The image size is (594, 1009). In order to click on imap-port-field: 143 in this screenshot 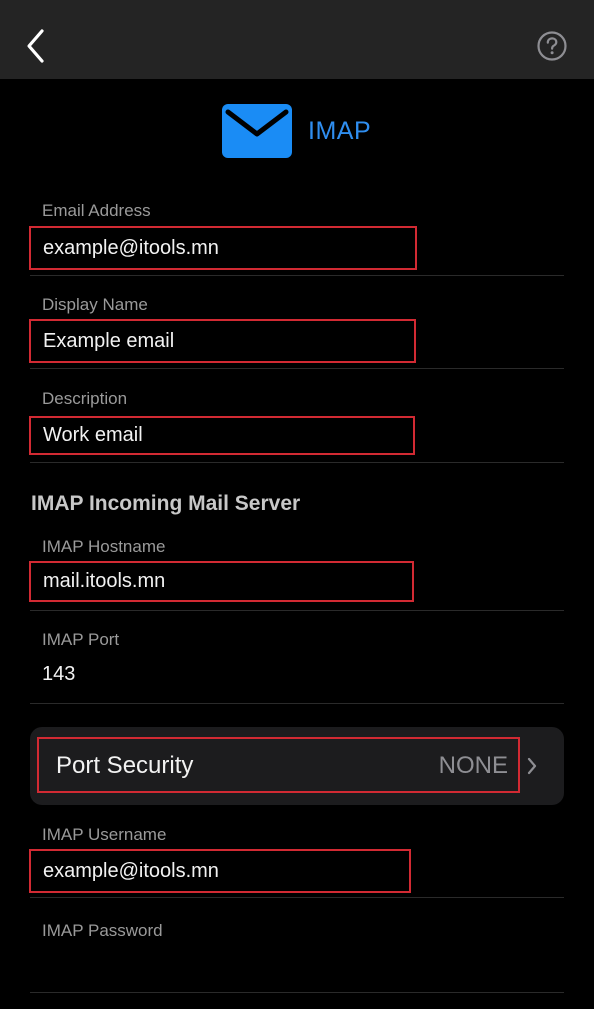, I will do `click(179, 676)`.